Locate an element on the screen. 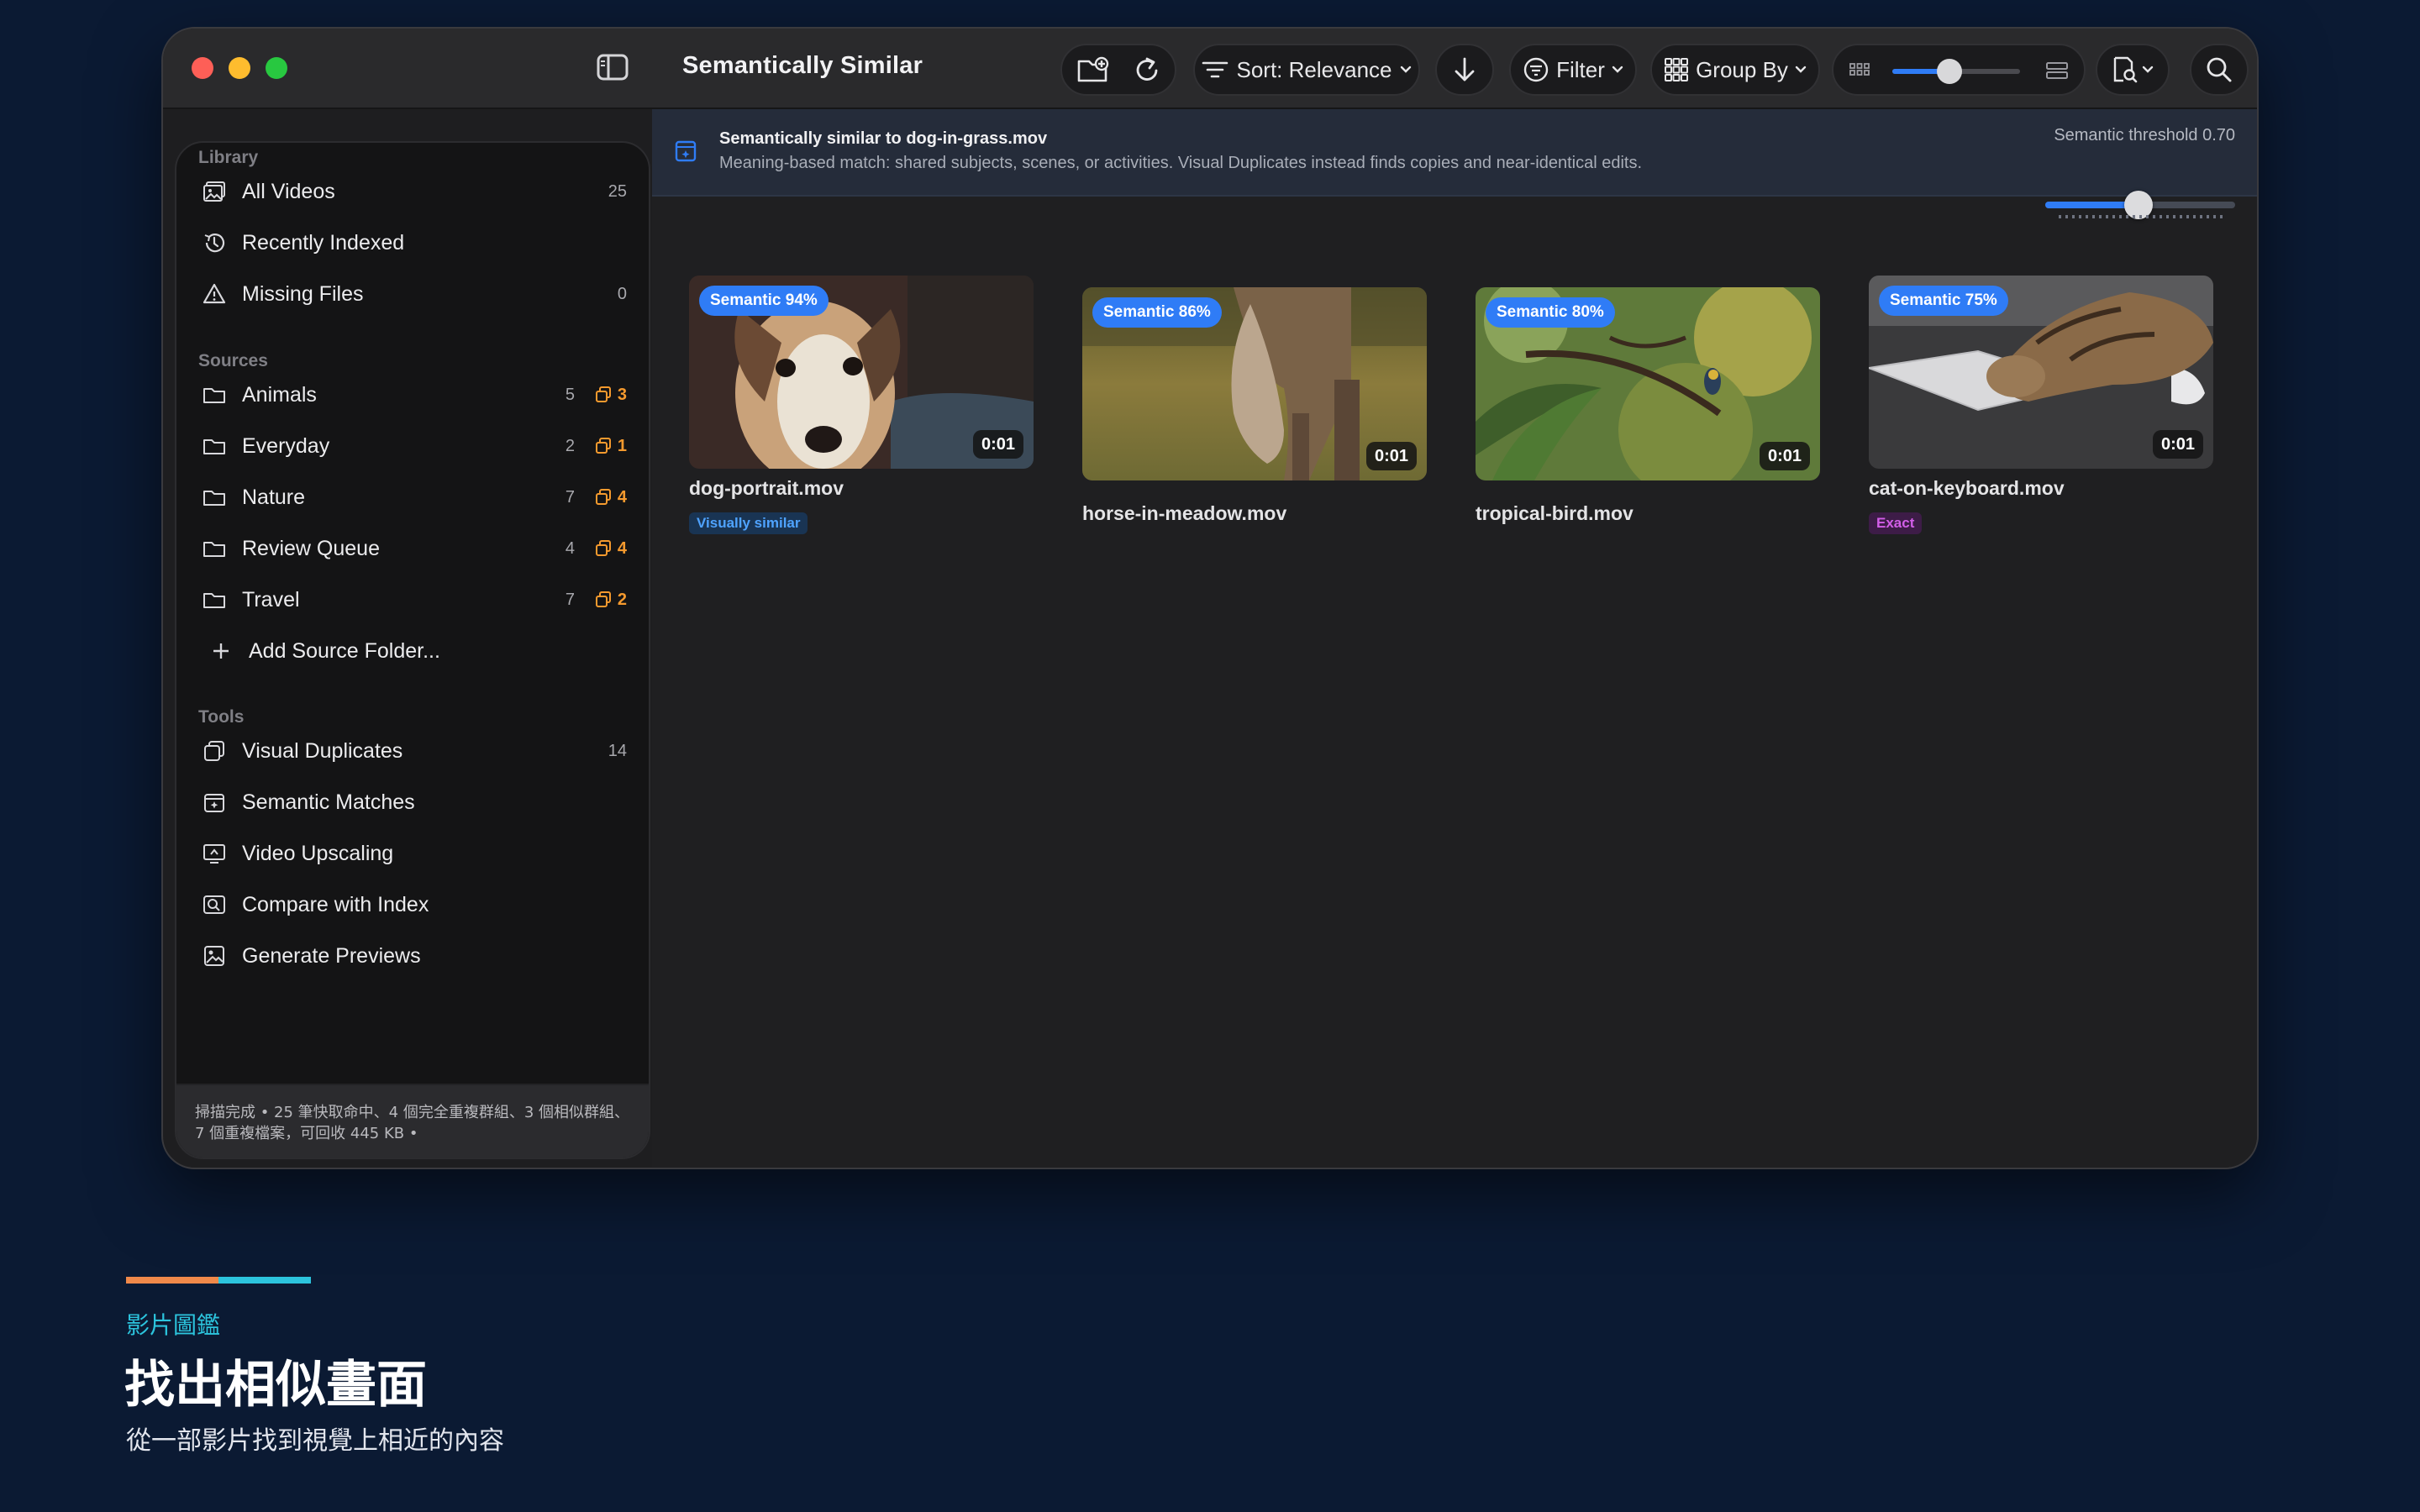 The width and height of the screenshot is (2420, 1512). sidebar-item-label: Compare with Index is located at coordinates (336, 904).